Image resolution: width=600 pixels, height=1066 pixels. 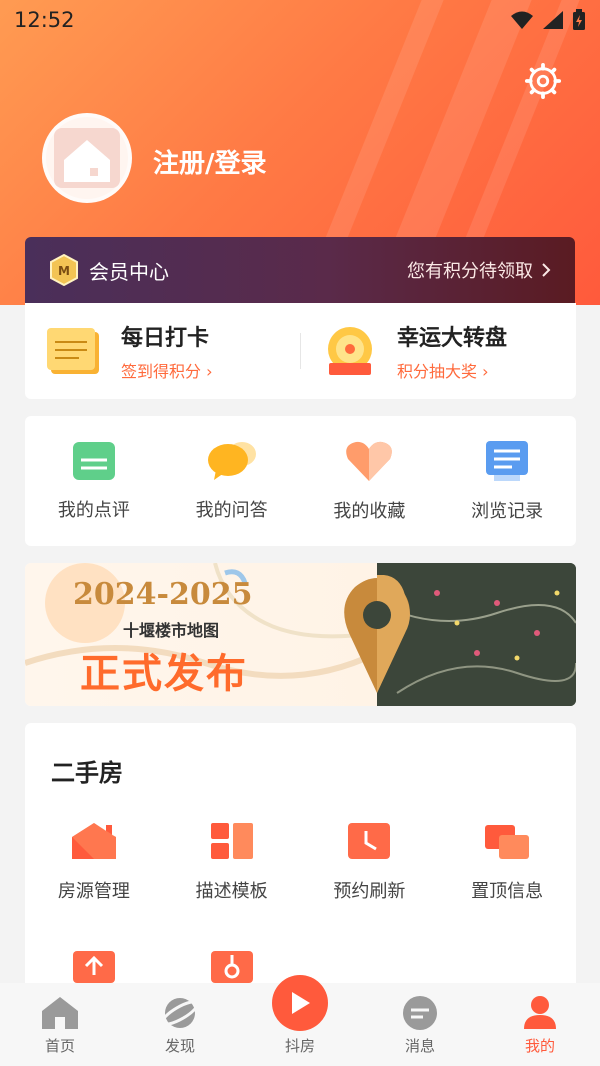 I want to click on member-center-title: 会员中心, so click(x=129, y=271).